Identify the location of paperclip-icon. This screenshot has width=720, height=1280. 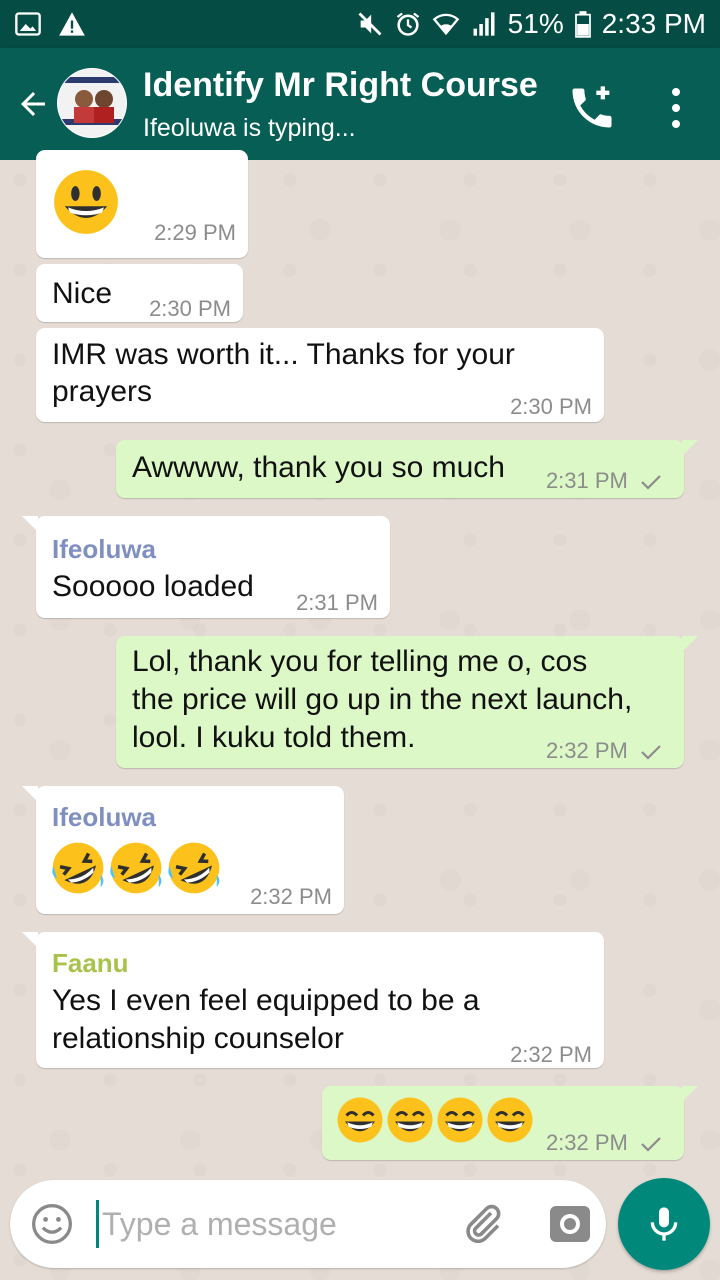
(483, 1224).